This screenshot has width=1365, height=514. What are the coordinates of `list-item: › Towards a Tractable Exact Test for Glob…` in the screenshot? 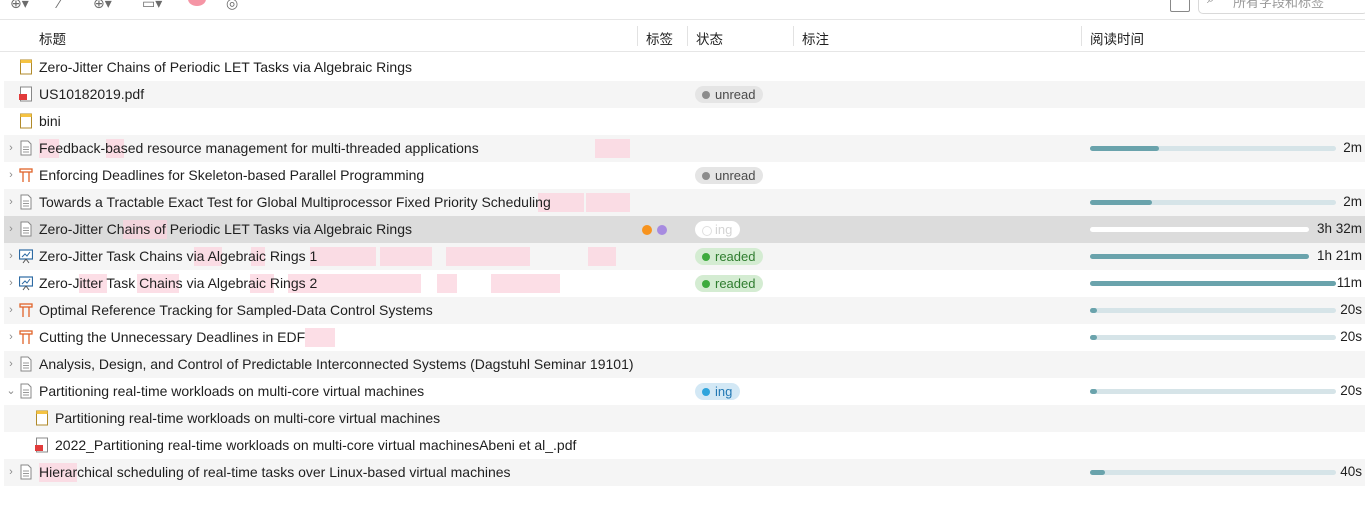 It's located at (684, 202).